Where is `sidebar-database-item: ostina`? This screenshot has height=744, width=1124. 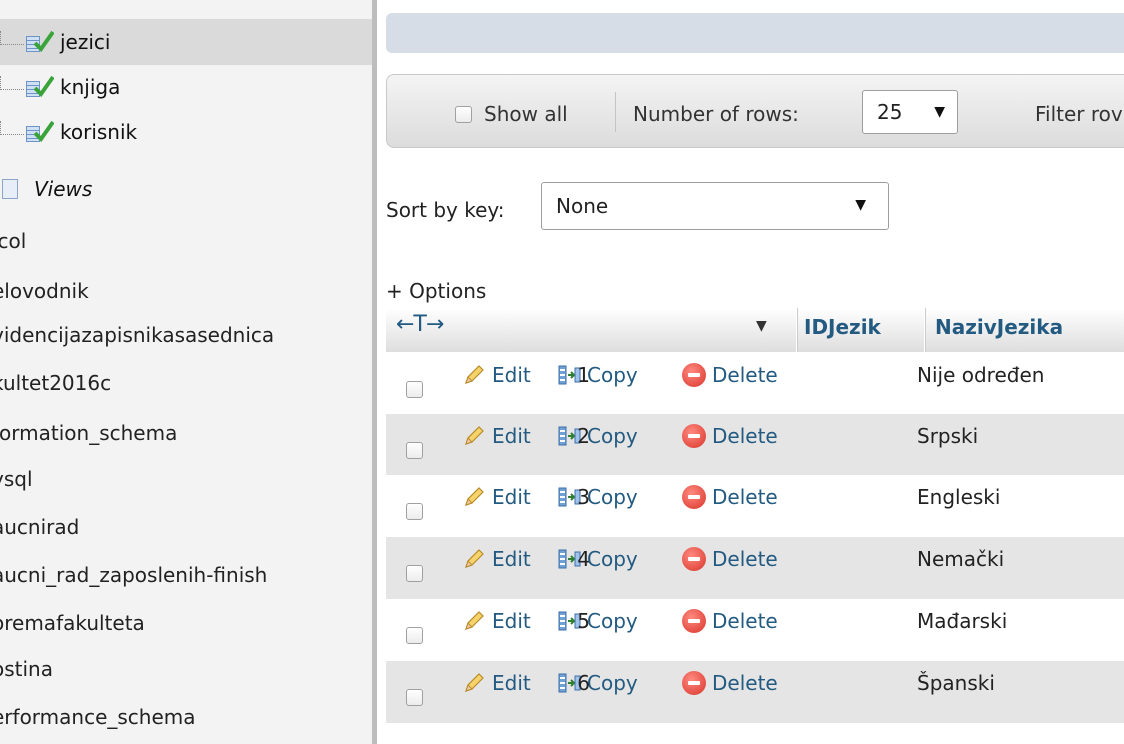
sidebar-database-item: ostina is located at coordinates (30, 669).